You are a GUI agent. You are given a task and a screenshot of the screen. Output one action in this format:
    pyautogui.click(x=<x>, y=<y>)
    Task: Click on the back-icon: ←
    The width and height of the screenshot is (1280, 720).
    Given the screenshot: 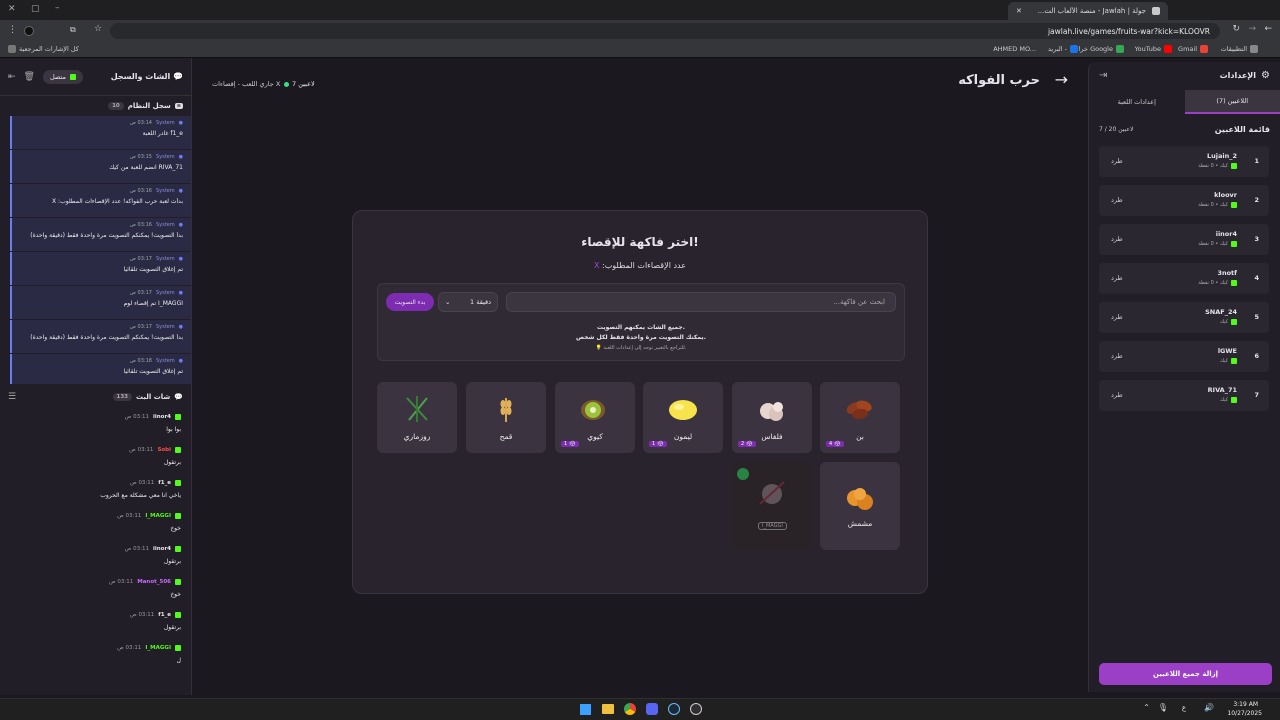 What is the action you would take?
    pyautogui.click(x=1268, y=29)
    